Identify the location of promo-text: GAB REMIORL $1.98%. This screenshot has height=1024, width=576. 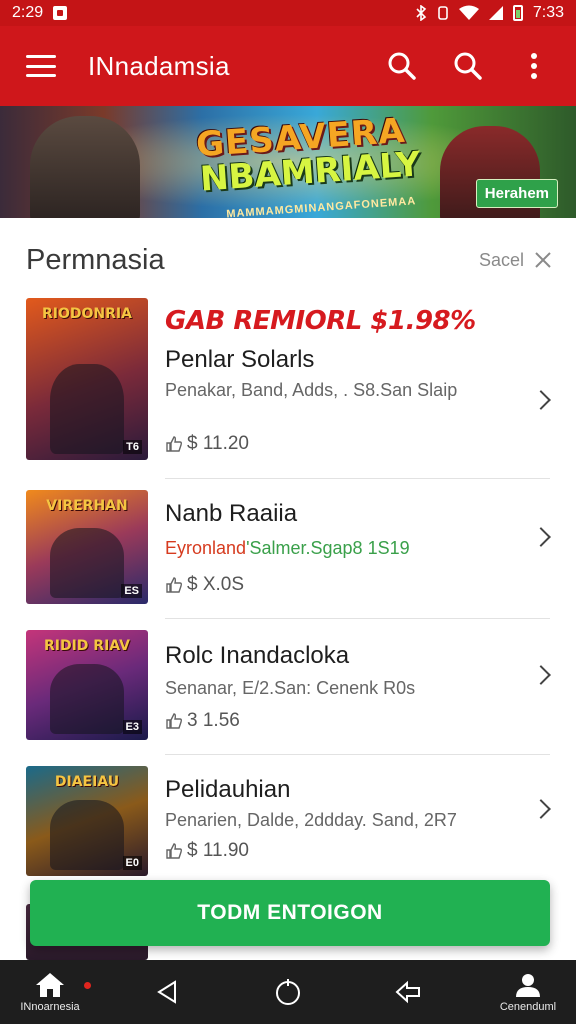
(320, 321).